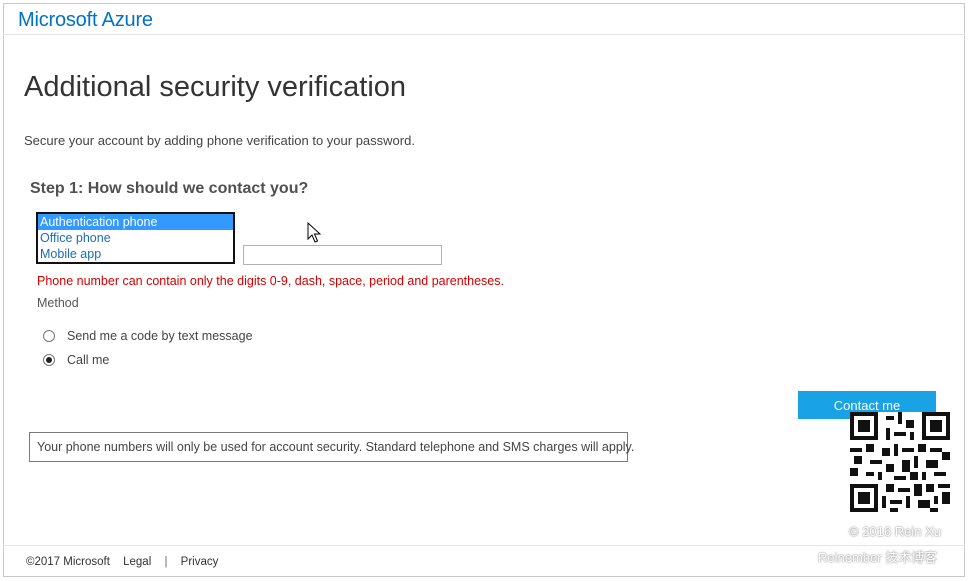 The height and width of the screenshot is (581, 969). What do you see at coordinates (169, 188) in the screenshot?
I see `step1-heading: Step 1: How should we contact you?` at bounding box center [169, 188].